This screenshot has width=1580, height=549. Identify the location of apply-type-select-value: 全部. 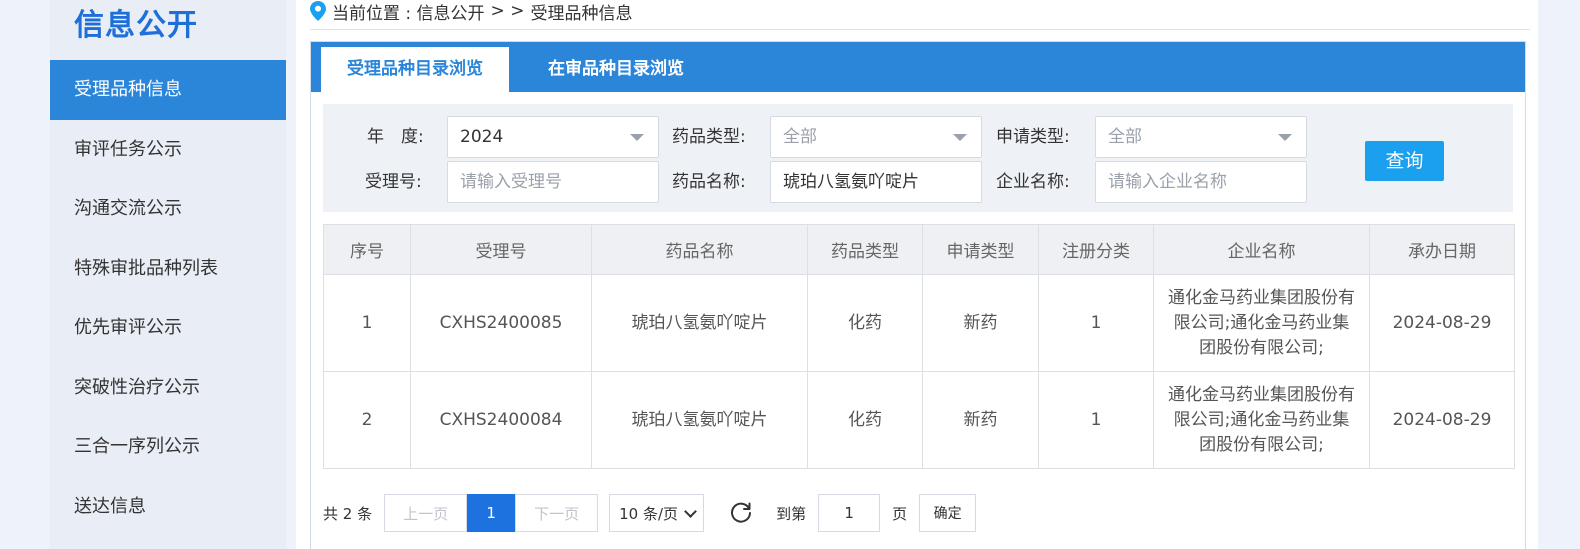
(1125, 137).